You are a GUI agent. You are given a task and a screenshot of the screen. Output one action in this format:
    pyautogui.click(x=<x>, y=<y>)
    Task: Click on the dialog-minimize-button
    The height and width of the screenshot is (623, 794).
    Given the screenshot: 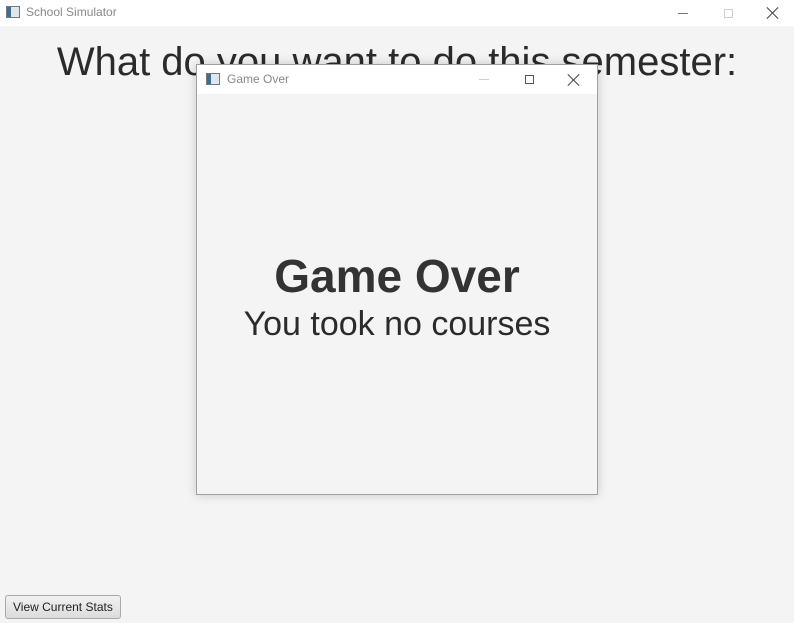 What is the action you would take?
    pyautogui.click(x=484, y=79)
    